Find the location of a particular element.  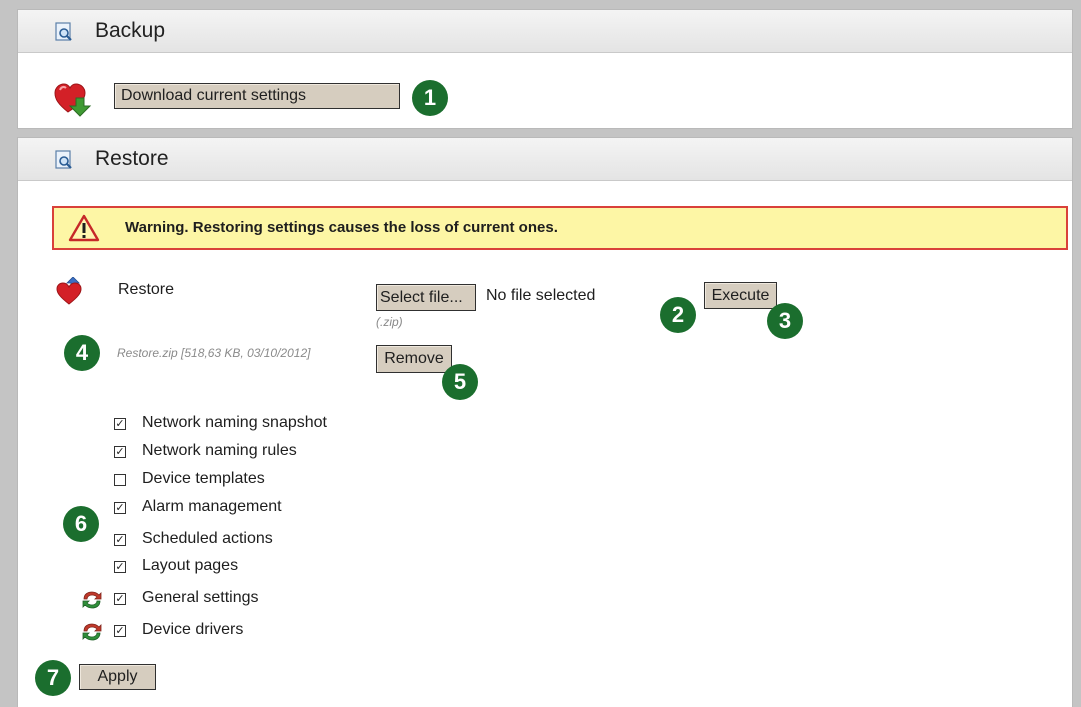

callout-badge: 2 is located at coordinates (678, 315).